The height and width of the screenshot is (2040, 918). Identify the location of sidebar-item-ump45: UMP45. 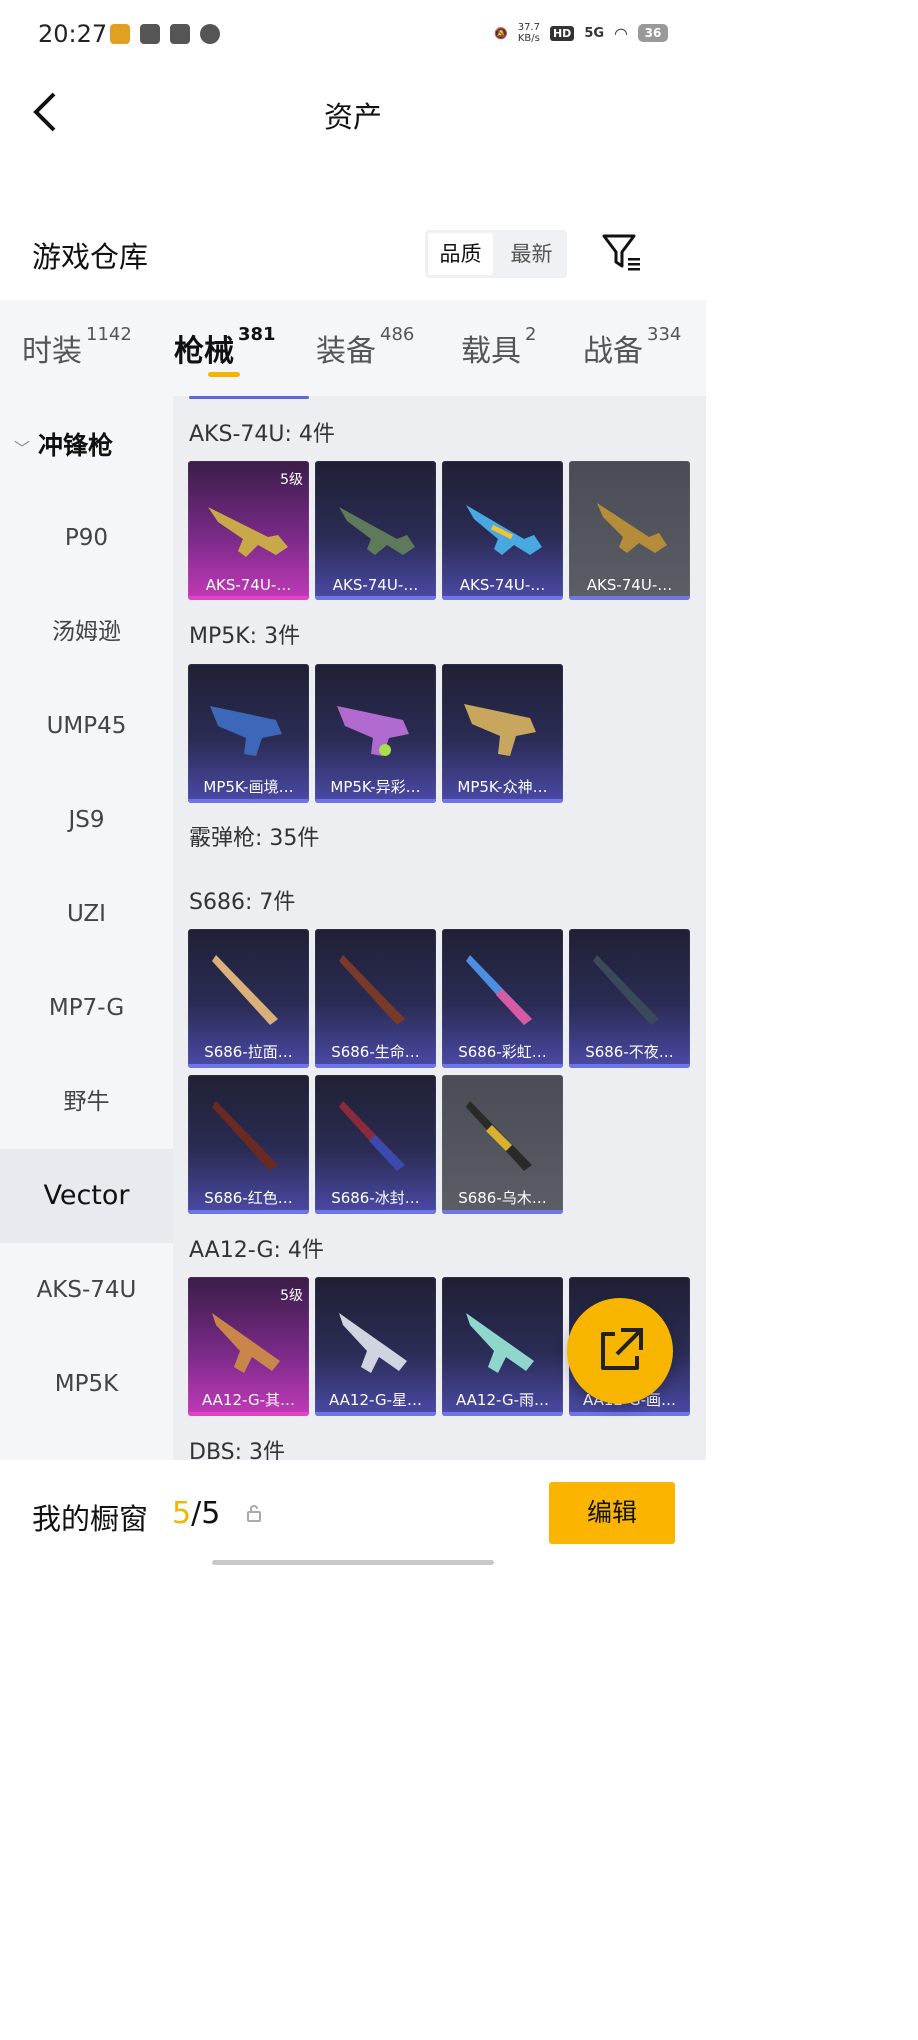
(86, 726).